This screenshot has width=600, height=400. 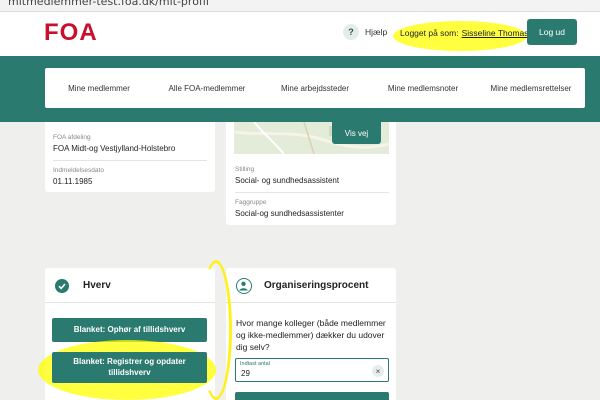 I want to click on logged-in-prefix: Logget på som:, so click(x=429, y=33).